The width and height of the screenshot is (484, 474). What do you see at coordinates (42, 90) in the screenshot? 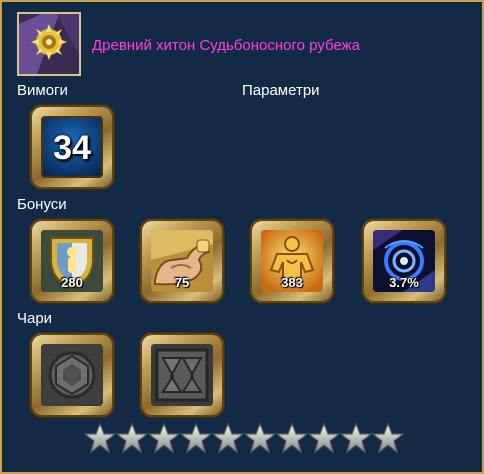
I see `requirements-label: Вимоги` at bounding box center [42, 90].